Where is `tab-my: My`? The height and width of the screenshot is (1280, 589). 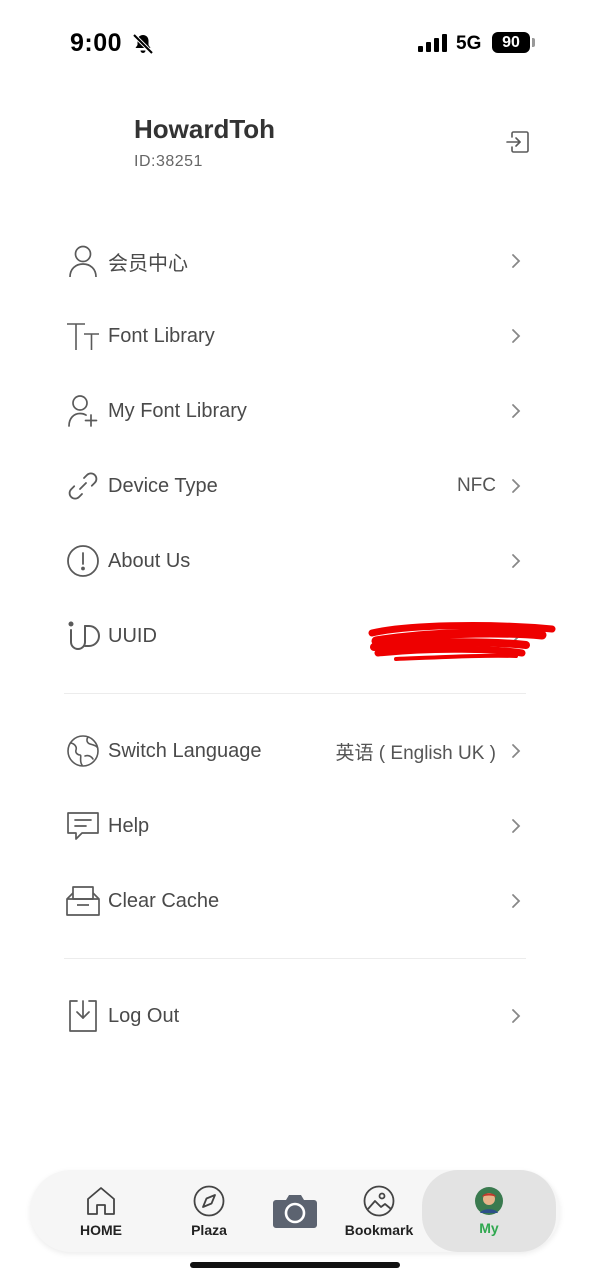
tab-my: My is located at coordinates (489, 1211).